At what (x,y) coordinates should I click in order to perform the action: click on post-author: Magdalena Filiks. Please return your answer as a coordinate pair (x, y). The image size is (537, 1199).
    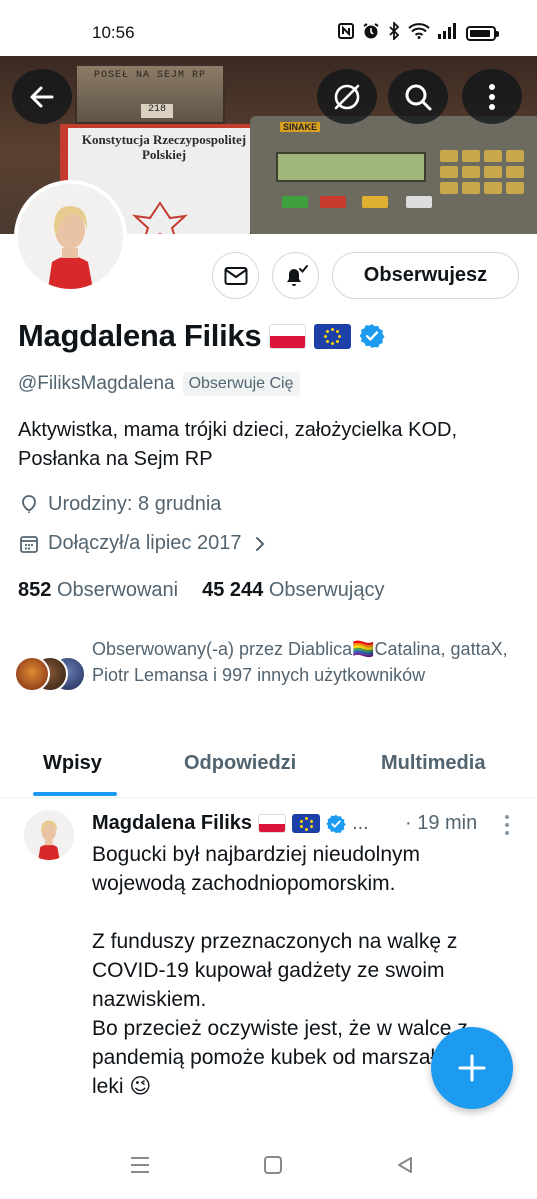
    Looking at the image, I should click on (172, 823).